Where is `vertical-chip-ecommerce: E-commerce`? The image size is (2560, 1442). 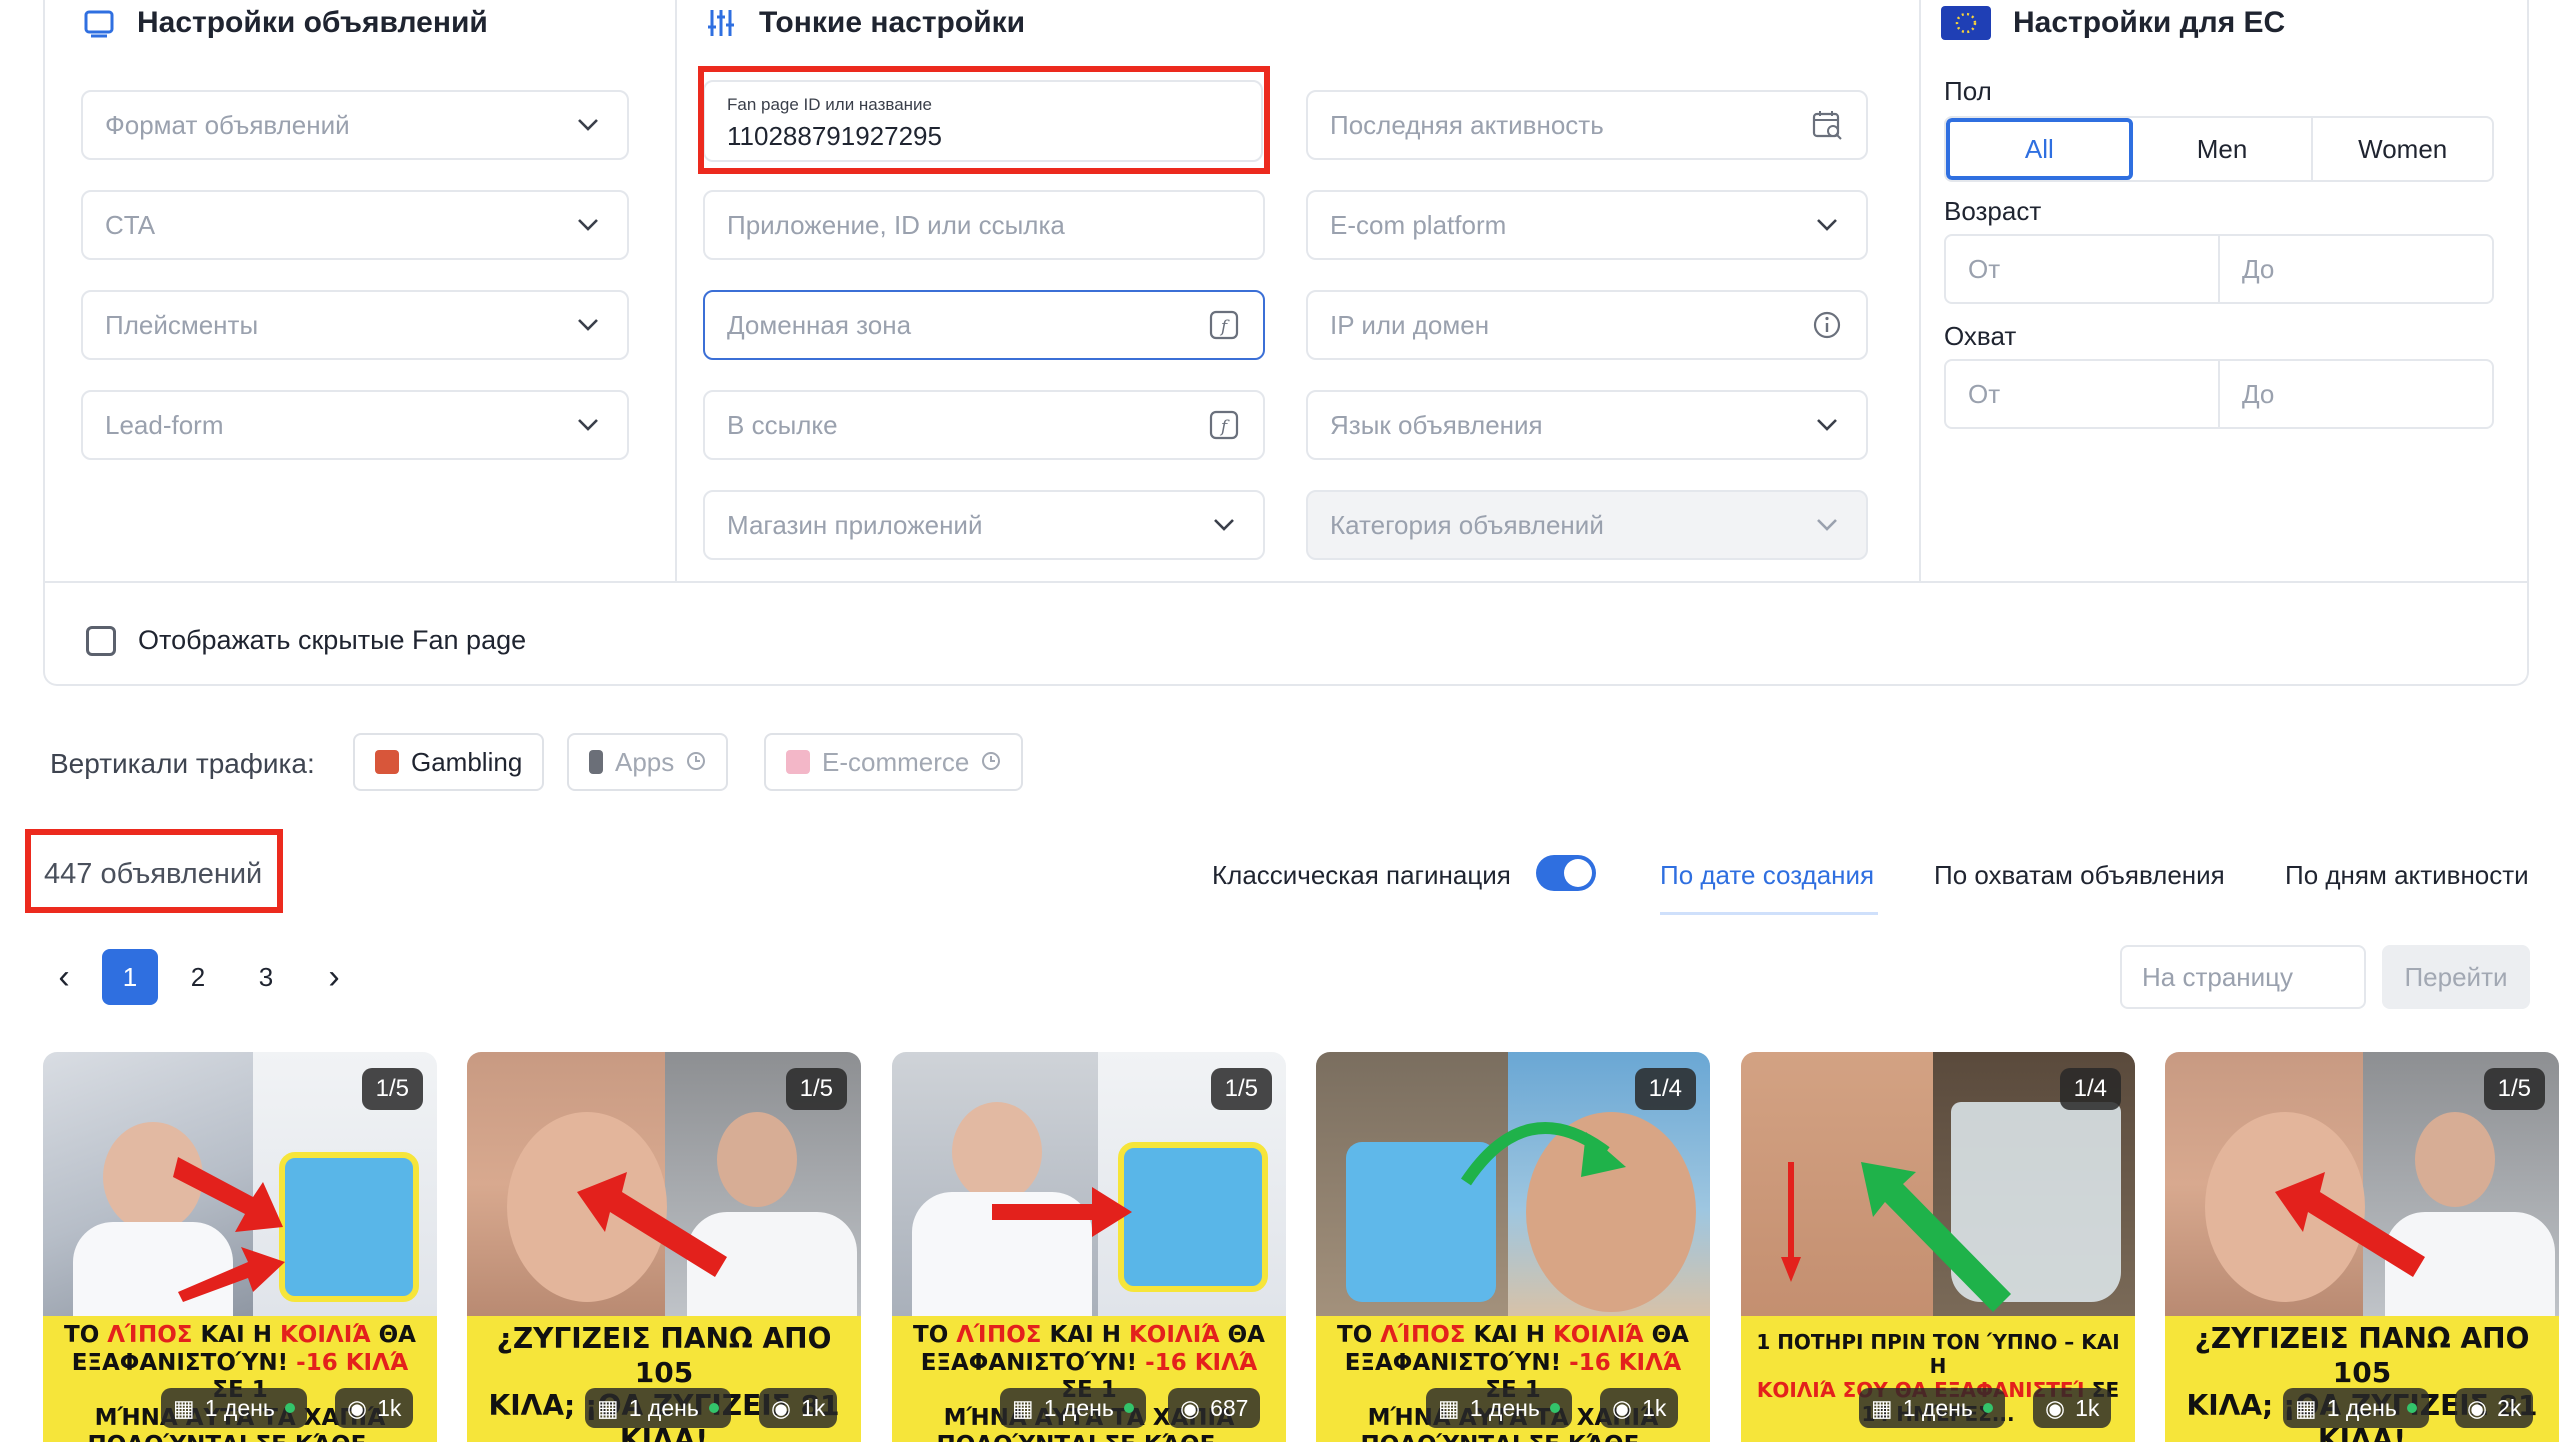 vertical-chip-ecommerce: E-commerce is located at coordinates (894, 762).